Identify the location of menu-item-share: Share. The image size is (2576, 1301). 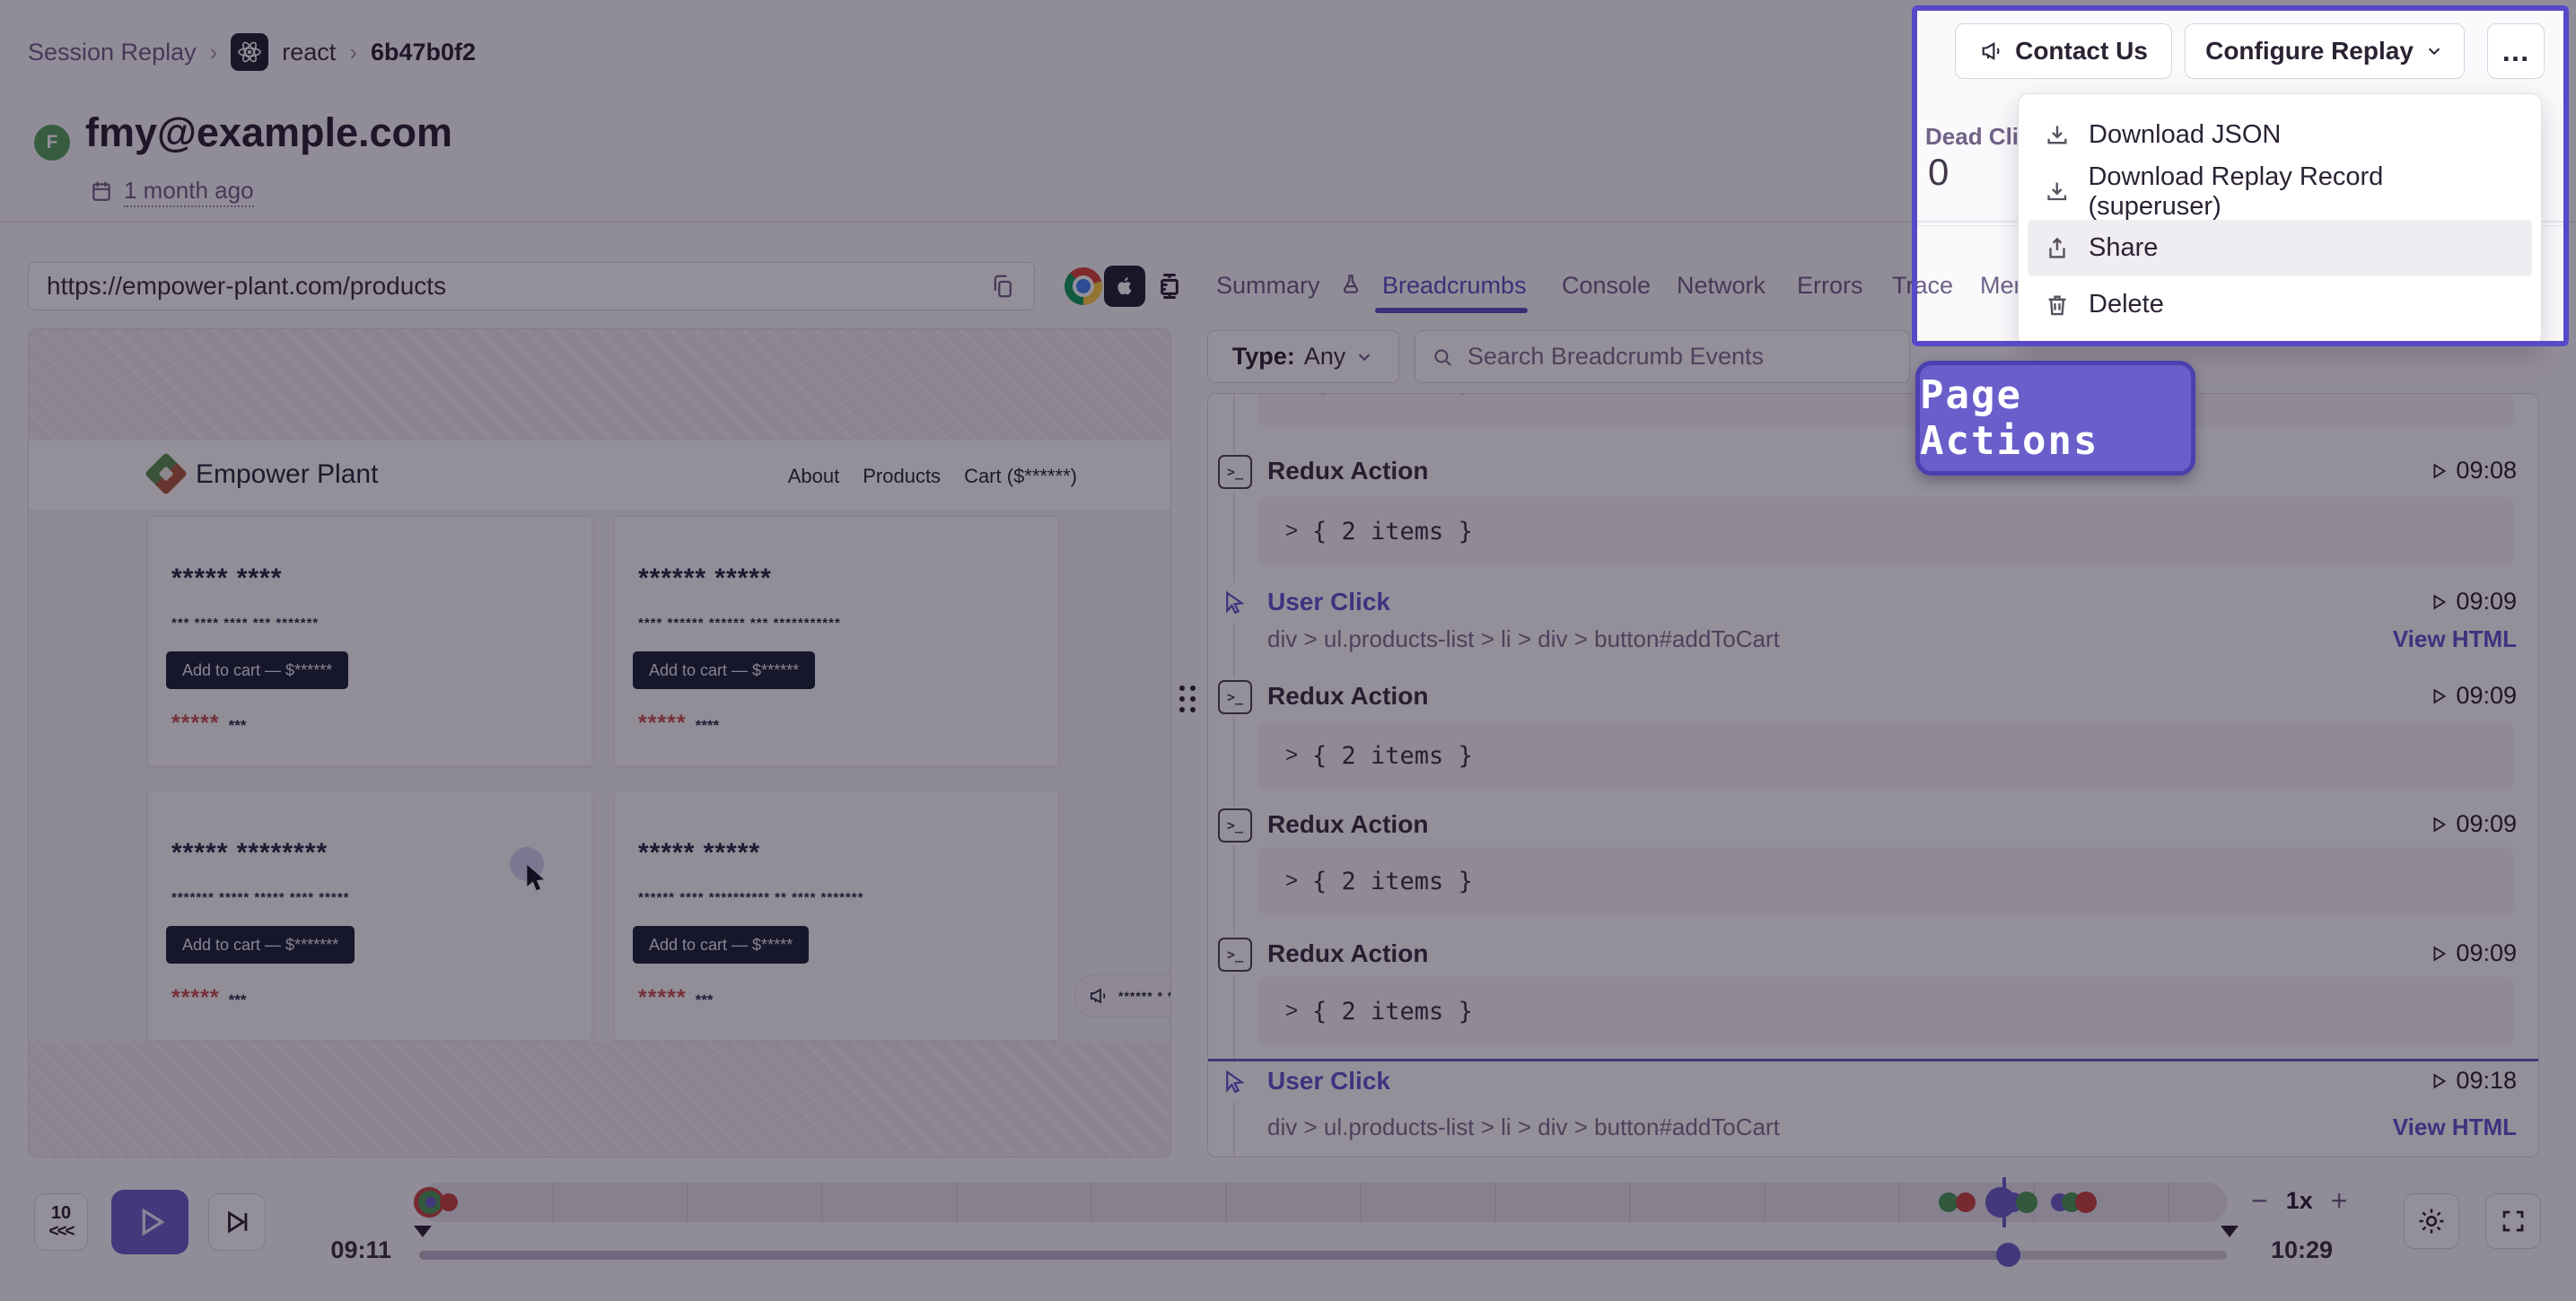
(2280, 248).